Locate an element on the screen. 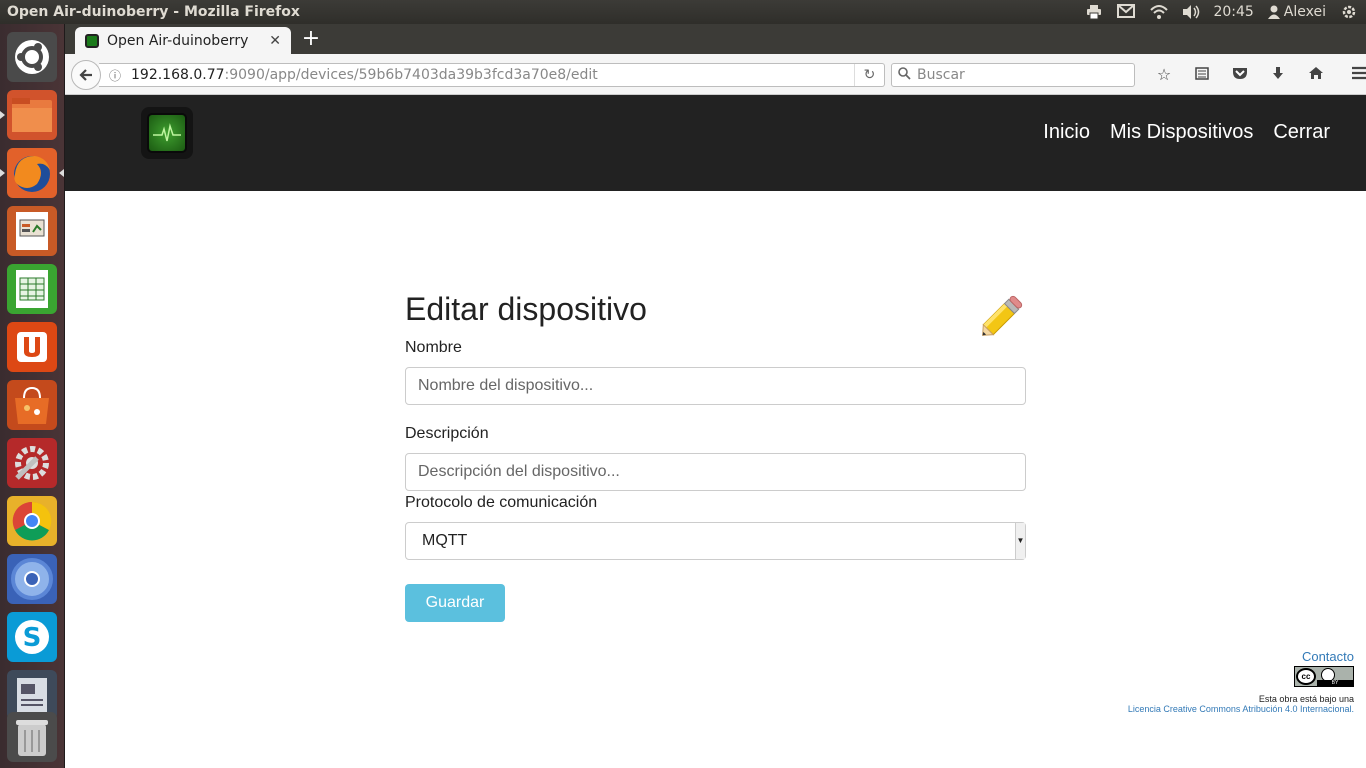 The width and height of the screenshot is (1366, 768). menu-hamburger-icon is located at coordinates (1353, 75).